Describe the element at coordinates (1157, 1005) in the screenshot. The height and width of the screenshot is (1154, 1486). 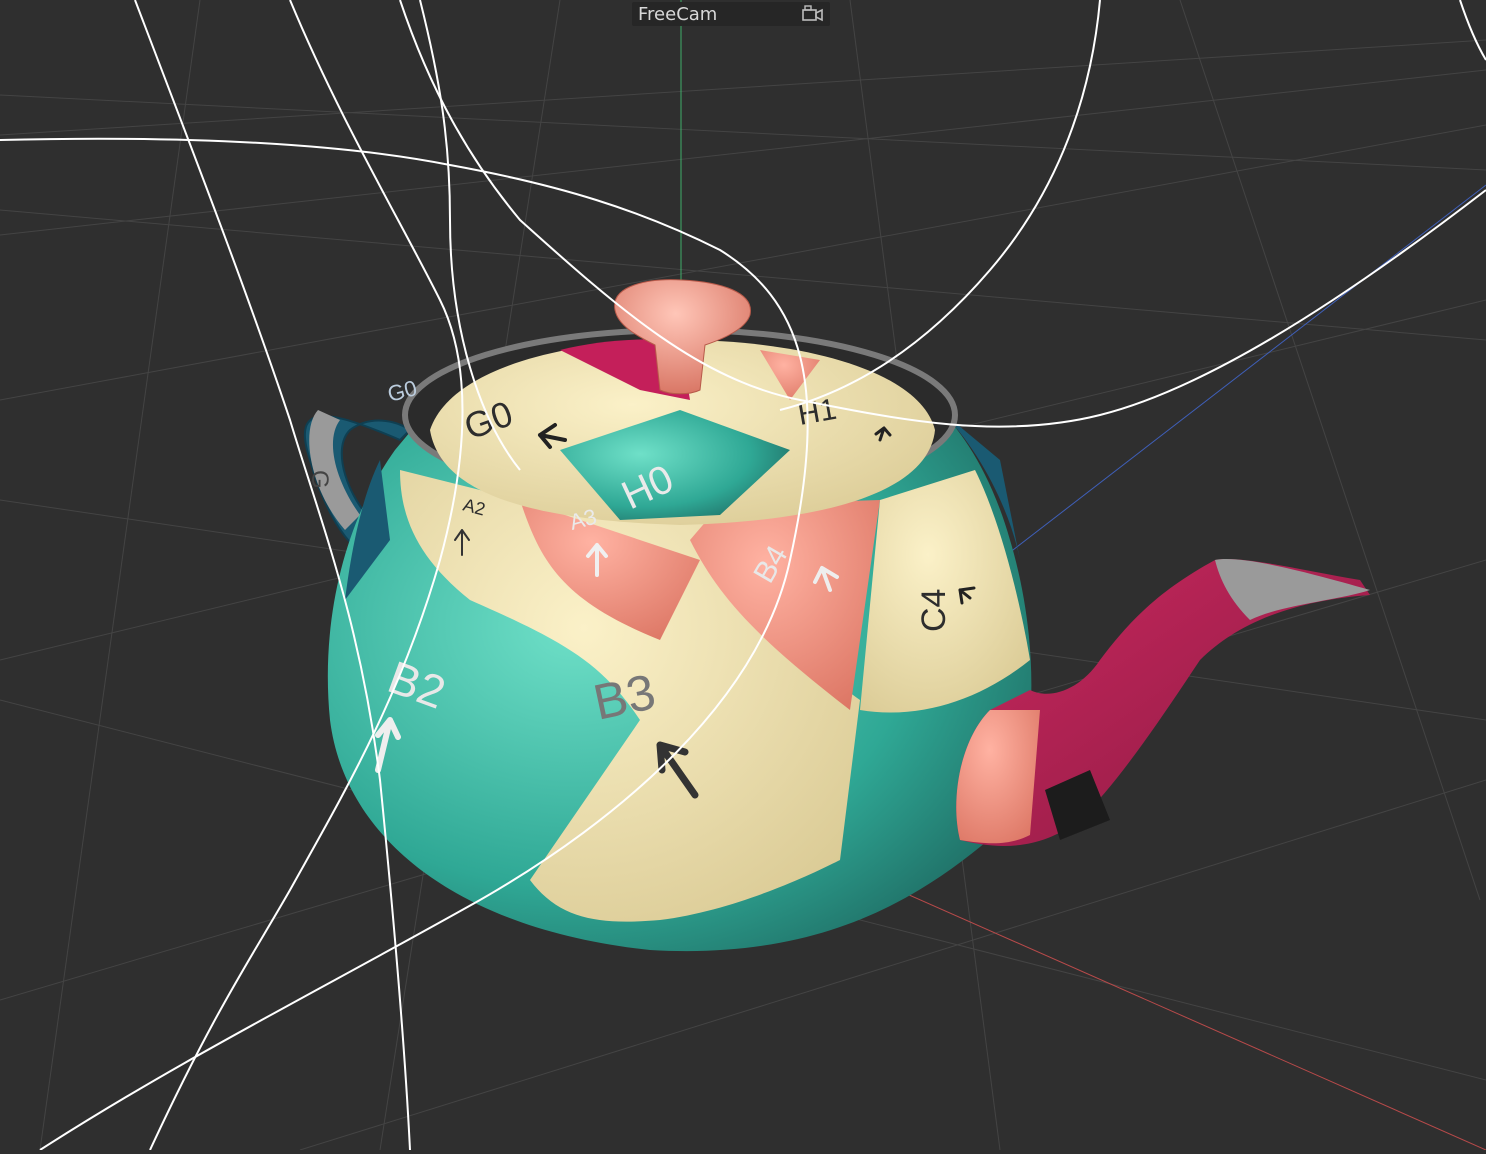
I see `x-axis-line` at that location.